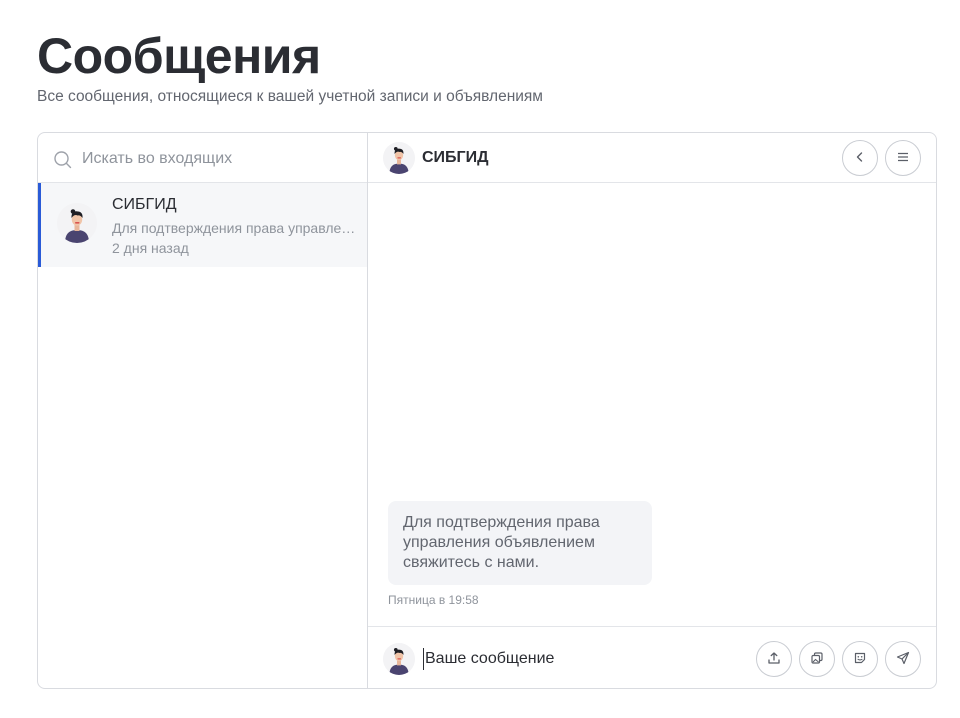 The height and width of the screenshot is (718, 960). I want to click on conversation-time: 2 дня назад, so click(150, 248).